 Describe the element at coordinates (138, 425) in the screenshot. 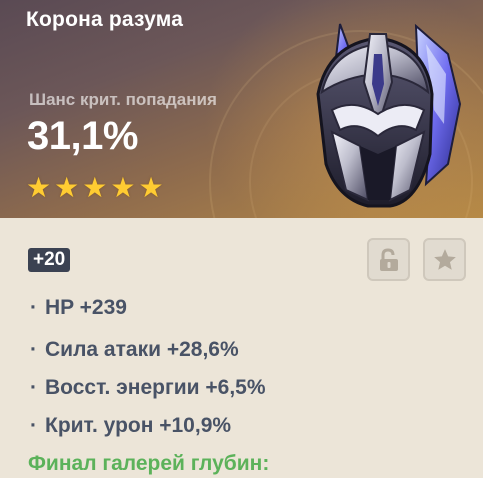

I see `substat-text: Крит. урон +10,9%` at that location.